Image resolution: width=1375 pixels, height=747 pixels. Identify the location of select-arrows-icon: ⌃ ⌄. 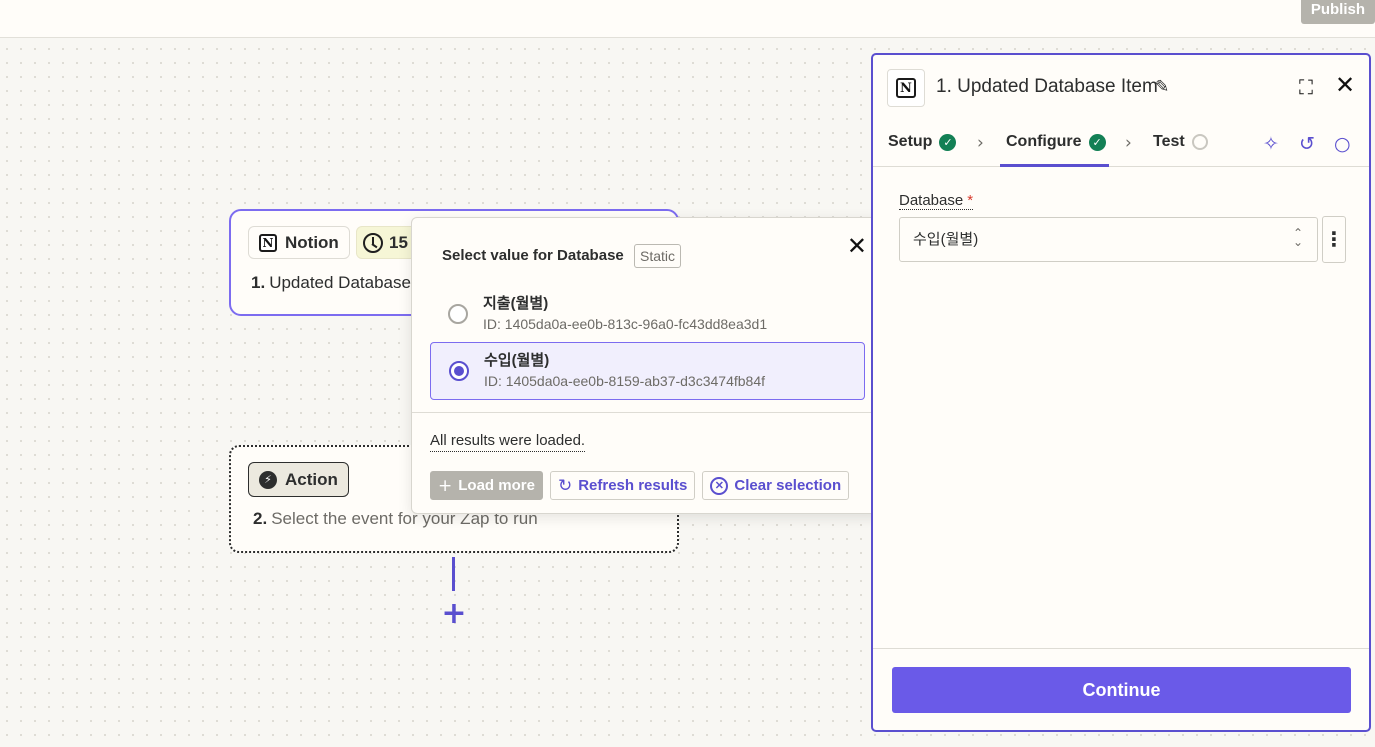
(1297, 237).